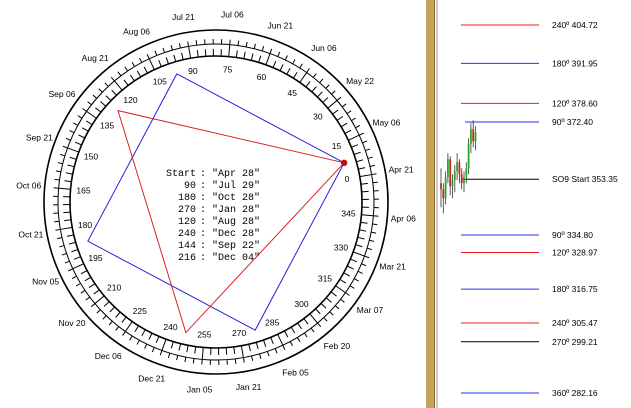  I want to click on level-label: 180º 391.95, so click(575, 63).